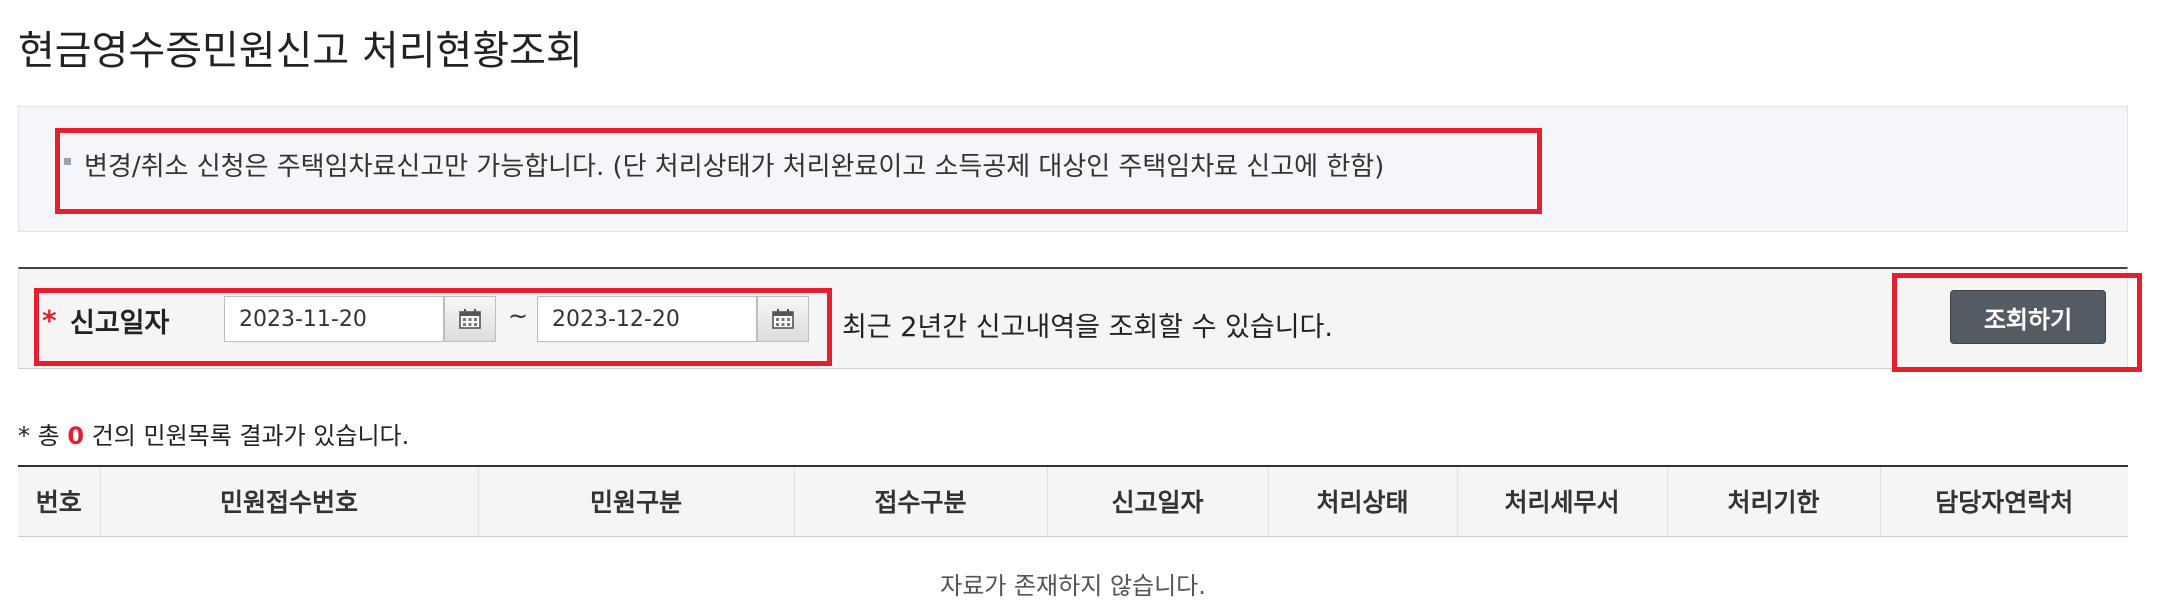  What do you see at coordinates (59, 501) in the screenshot?
I see `column-header-number: 번호` at bounding box center [59, 501].